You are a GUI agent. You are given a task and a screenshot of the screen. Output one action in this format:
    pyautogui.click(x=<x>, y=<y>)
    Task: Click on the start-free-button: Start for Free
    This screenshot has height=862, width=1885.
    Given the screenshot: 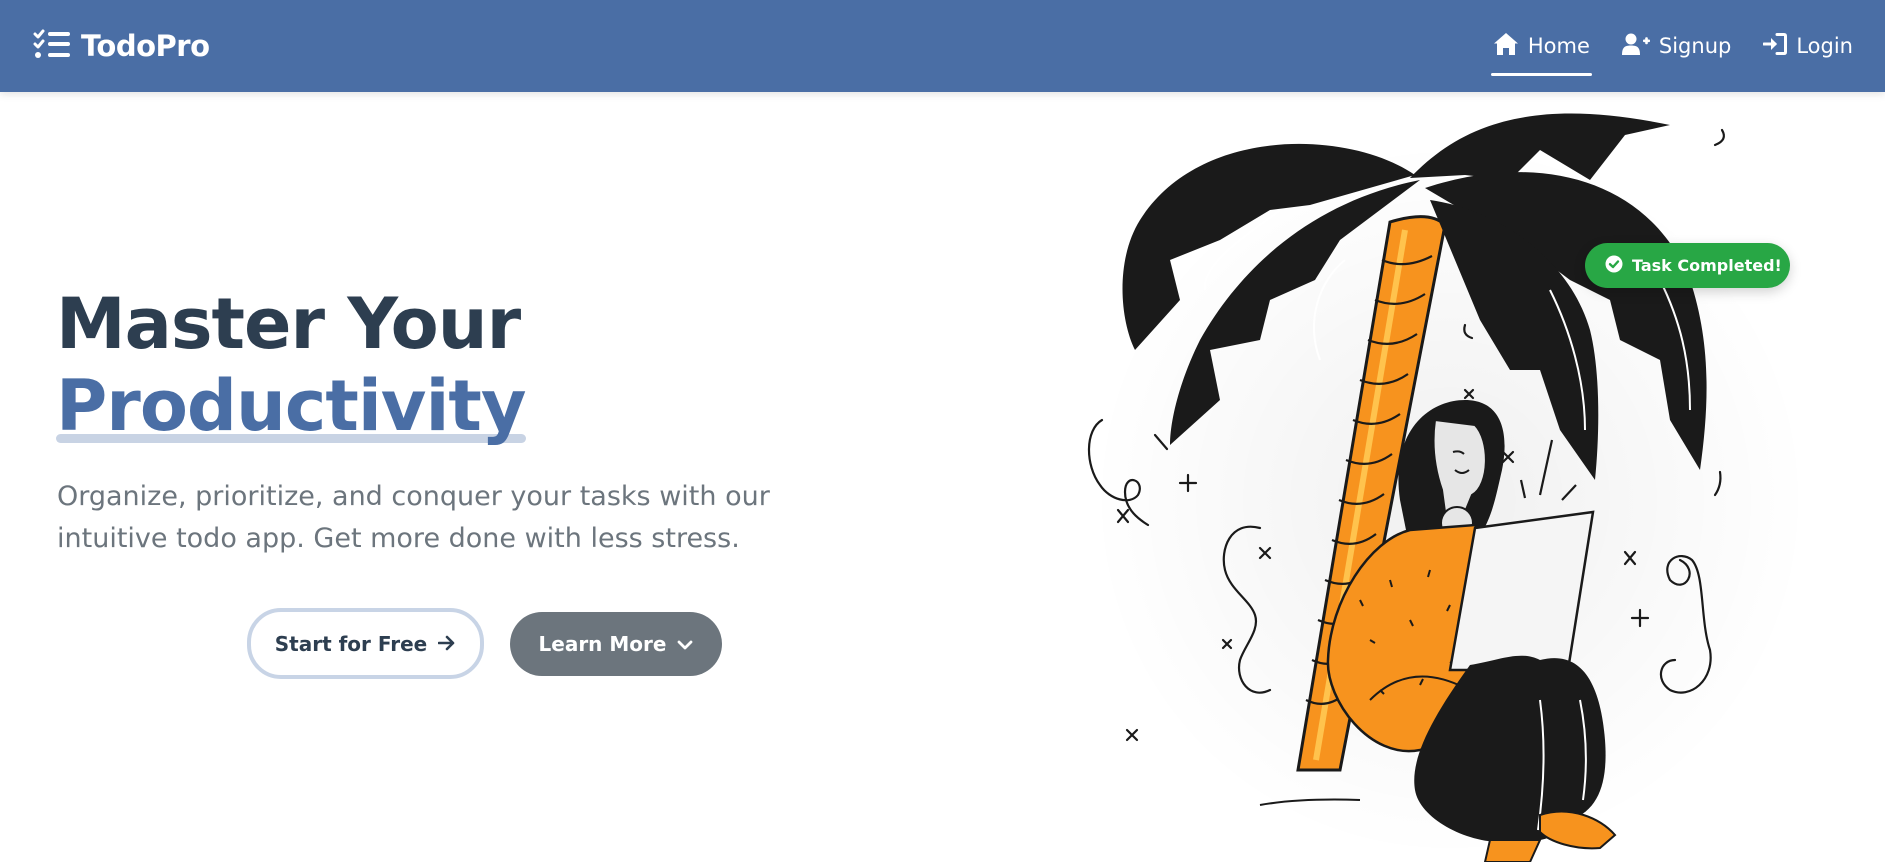 What is the action you would take?
    pyautogui.click(x=365, y=643)
    